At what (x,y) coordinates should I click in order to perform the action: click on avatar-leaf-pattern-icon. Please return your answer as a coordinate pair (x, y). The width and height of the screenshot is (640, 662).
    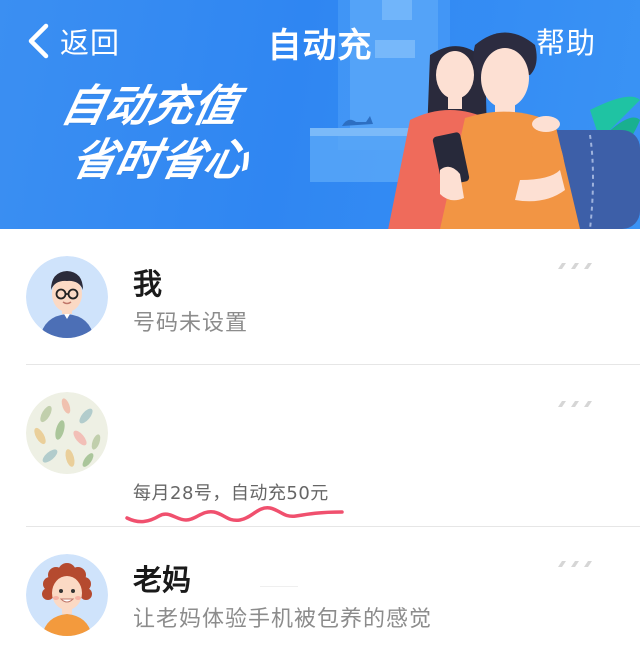
    Looking at the image, I should click on (67, 433).